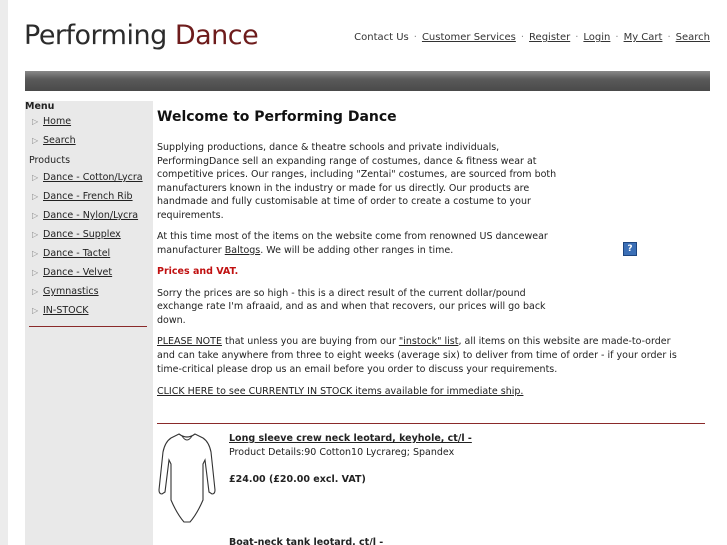 This screenshot has width=727, height=545. I want to click on baltogs-link: Baltogs, so click(243, 250).